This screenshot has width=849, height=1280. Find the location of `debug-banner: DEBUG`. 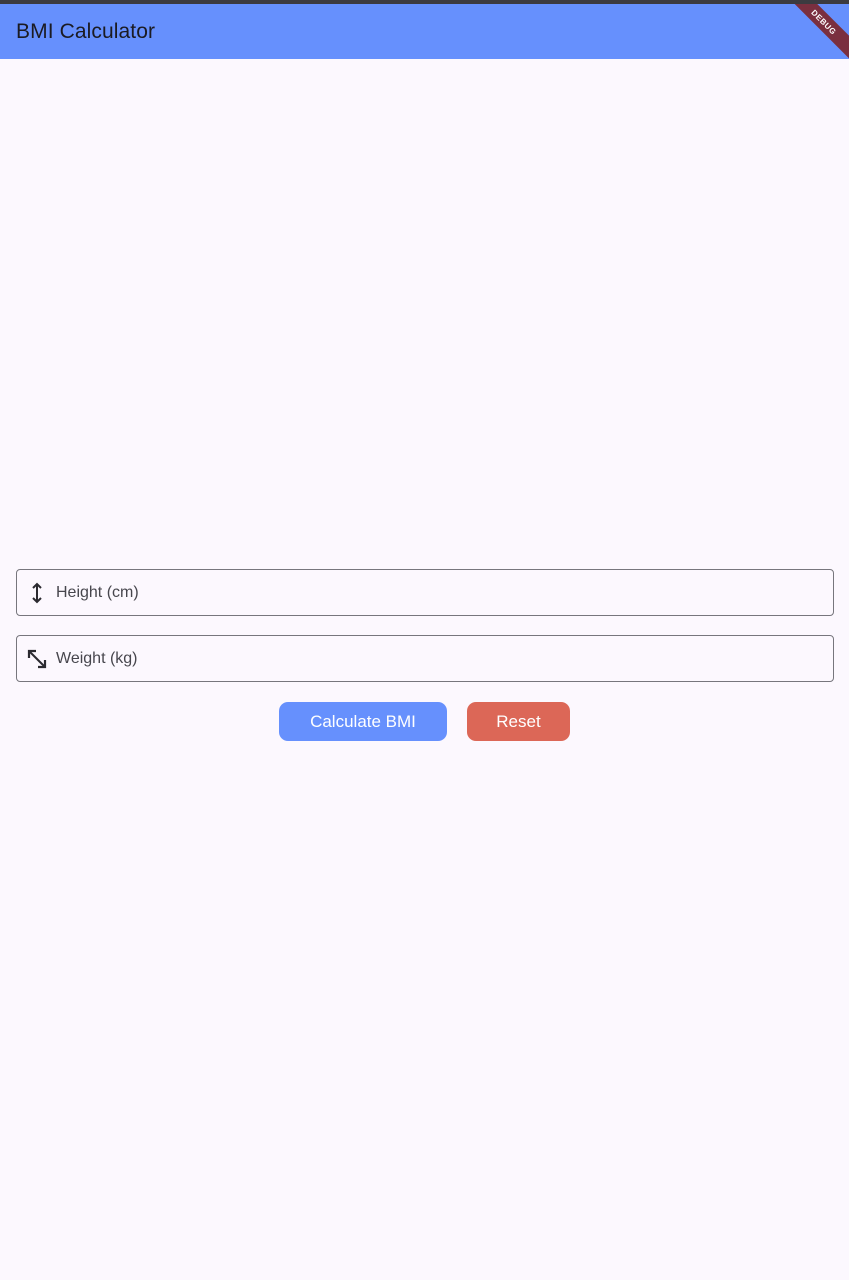

debug-banner: DEBUG is located at coordinates (814, 31).